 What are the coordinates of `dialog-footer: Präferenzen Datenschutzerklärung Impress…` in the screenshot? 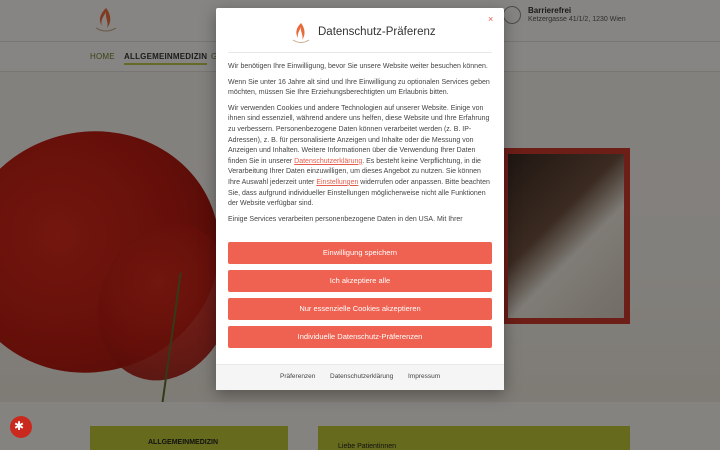 It's located at (360, 377).